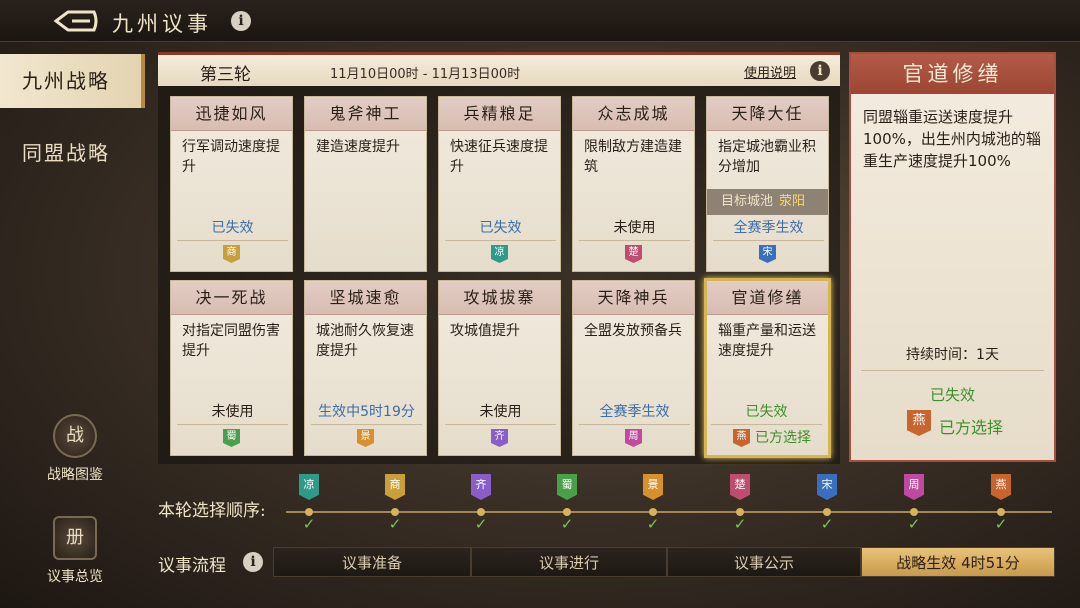 This screenshot has width=1080, height=608. Describe the element at coordinates (569, 562) in the screenshot. I see `process-step-ongoing: 议事进行` at that location.